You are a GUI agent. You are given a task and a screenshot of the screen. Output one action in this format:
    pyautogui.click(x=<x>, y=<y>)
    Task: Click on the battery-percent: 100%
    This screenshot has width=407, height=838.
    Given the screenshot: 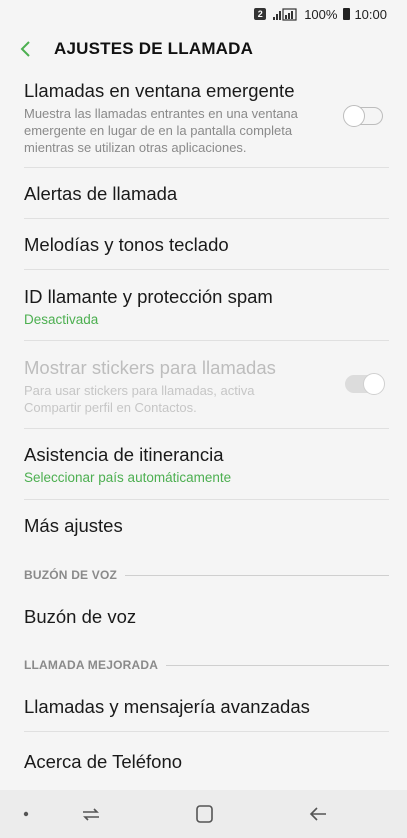 What is the action you would take?
    pyautogui.click(x=321, y=14)
    